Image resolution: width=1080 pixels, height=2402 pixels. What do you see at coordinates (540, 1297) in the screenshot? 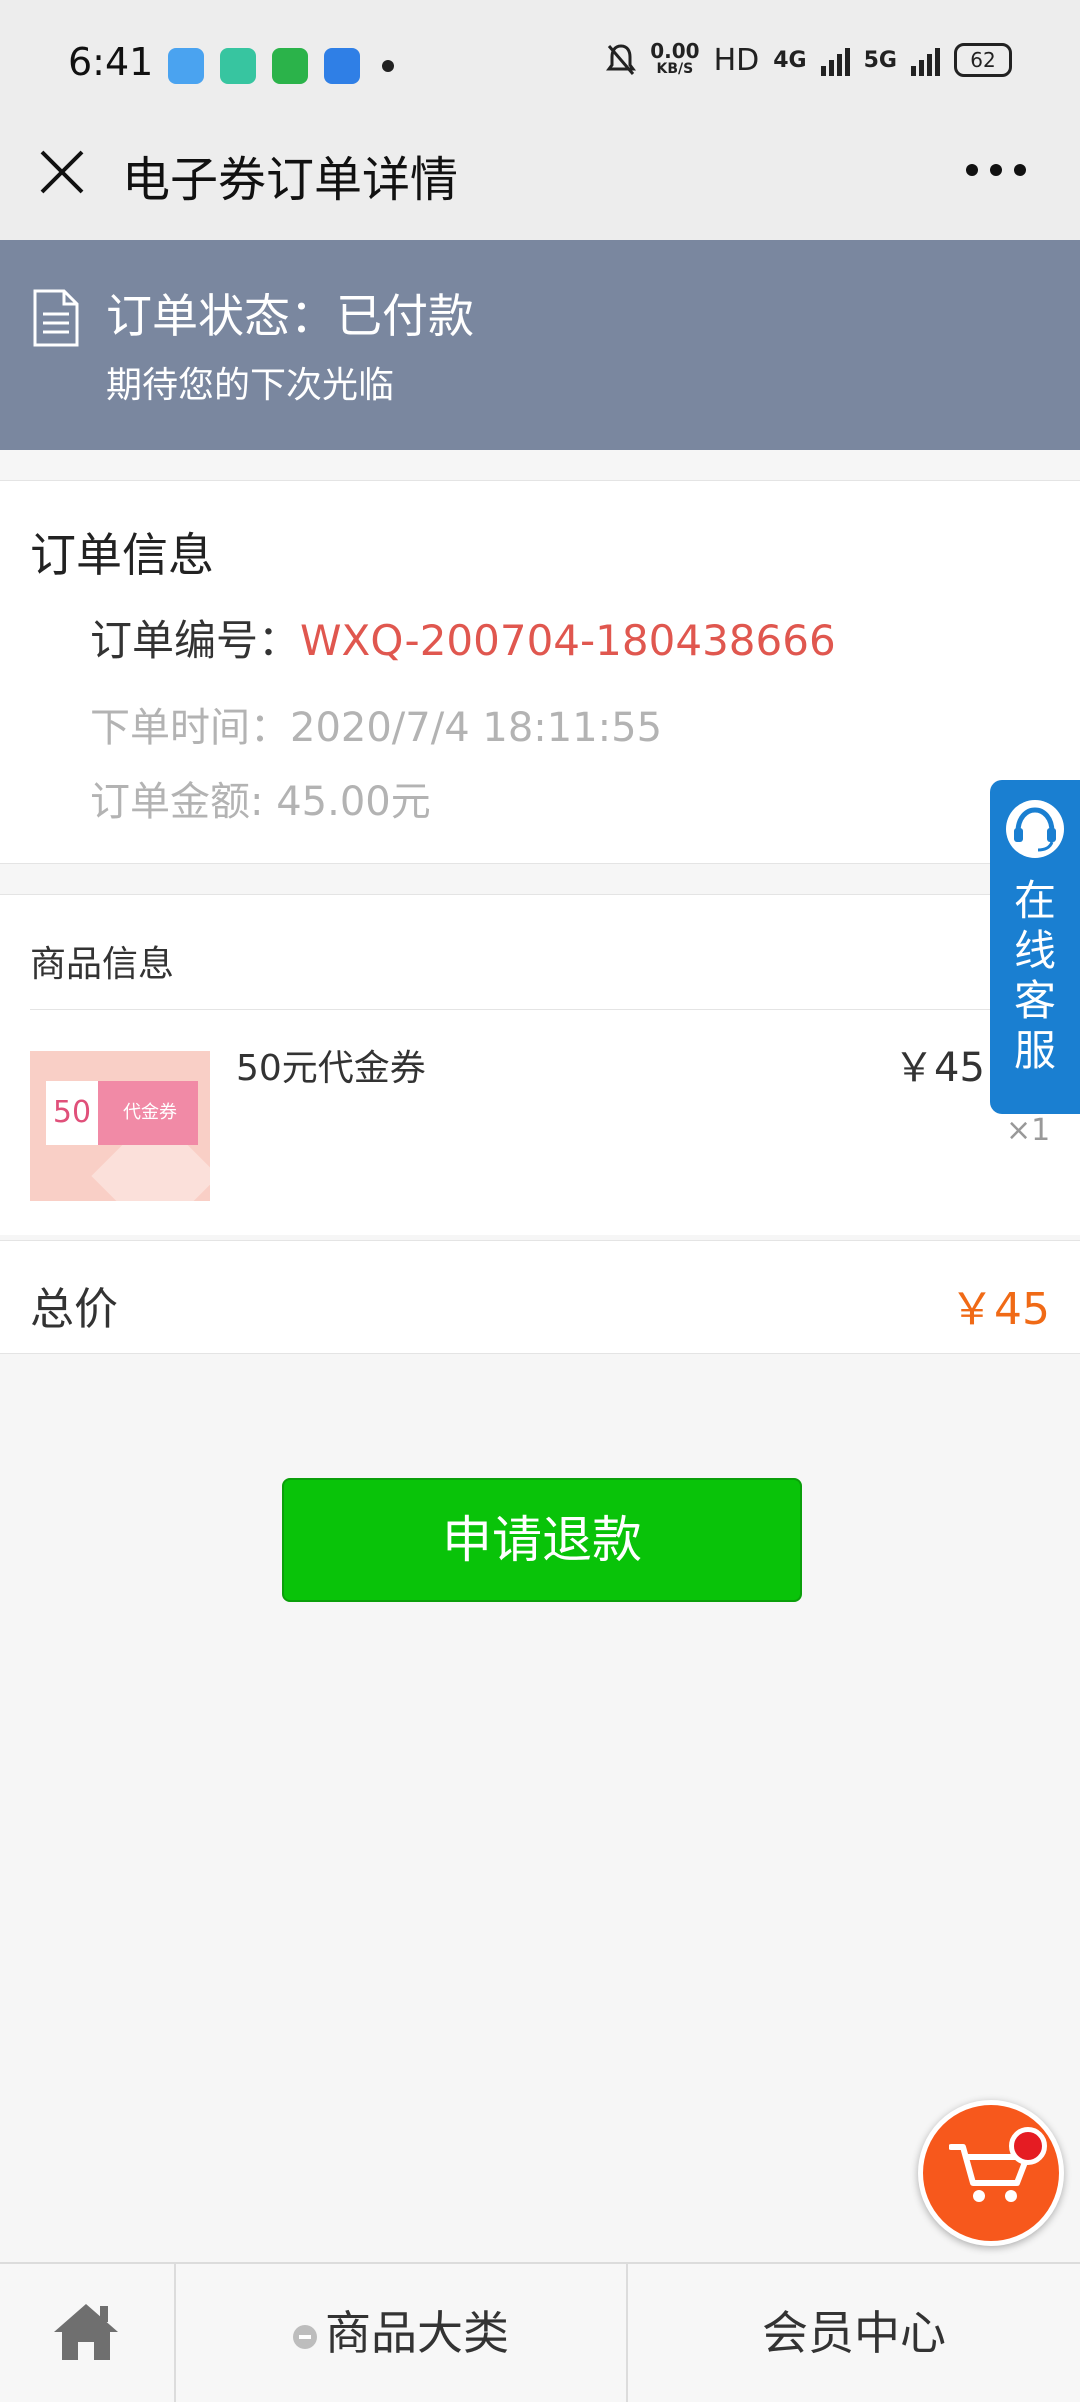
I see `total-row: 总价 ￥45` at bounding box center [540, 1297].